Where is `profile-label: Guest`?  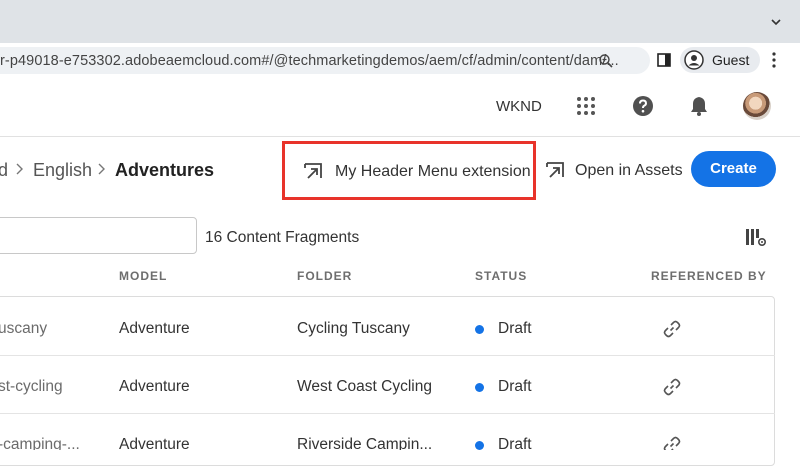 profile-label: Guest is located at coordinates (731, 60).